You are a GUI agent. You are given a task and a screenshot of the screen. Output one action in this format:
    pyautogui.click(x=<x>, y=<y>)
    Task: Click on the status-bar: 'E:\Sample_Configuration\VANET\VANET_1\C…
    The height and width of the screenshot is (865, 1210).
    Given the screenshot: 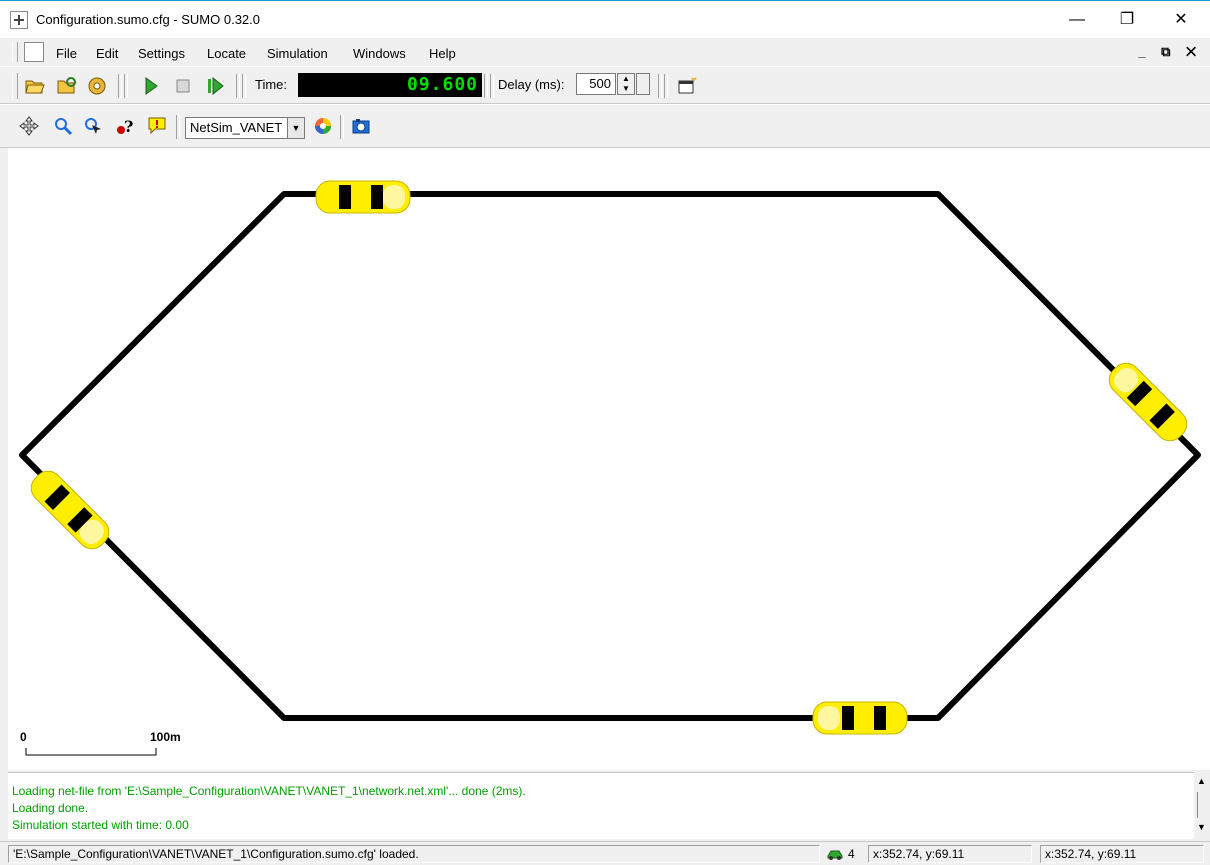 What is the action you would take?
    pyautogui.click(x=605, y=853)
    